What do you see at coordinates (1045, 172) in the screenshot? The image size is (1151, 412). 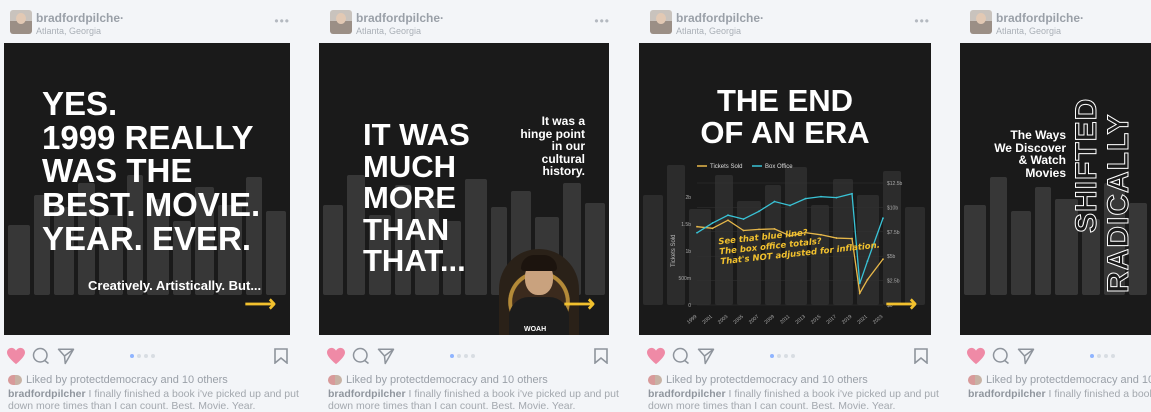 I see `headline-line: Movies` at bounding box center [1045, 172].